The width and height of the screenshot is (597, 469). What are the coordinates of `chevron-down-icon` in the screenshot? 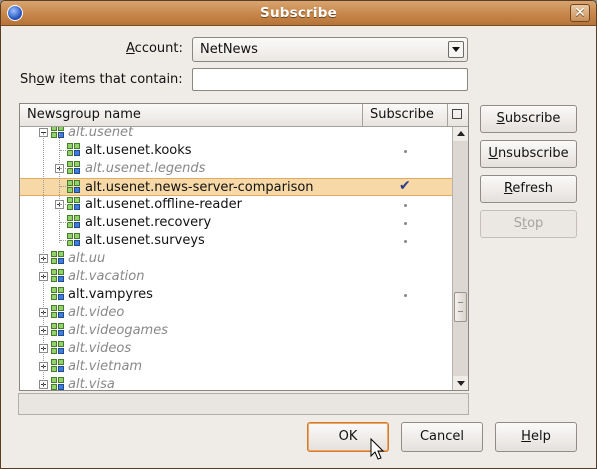 It's located at (456, 49).